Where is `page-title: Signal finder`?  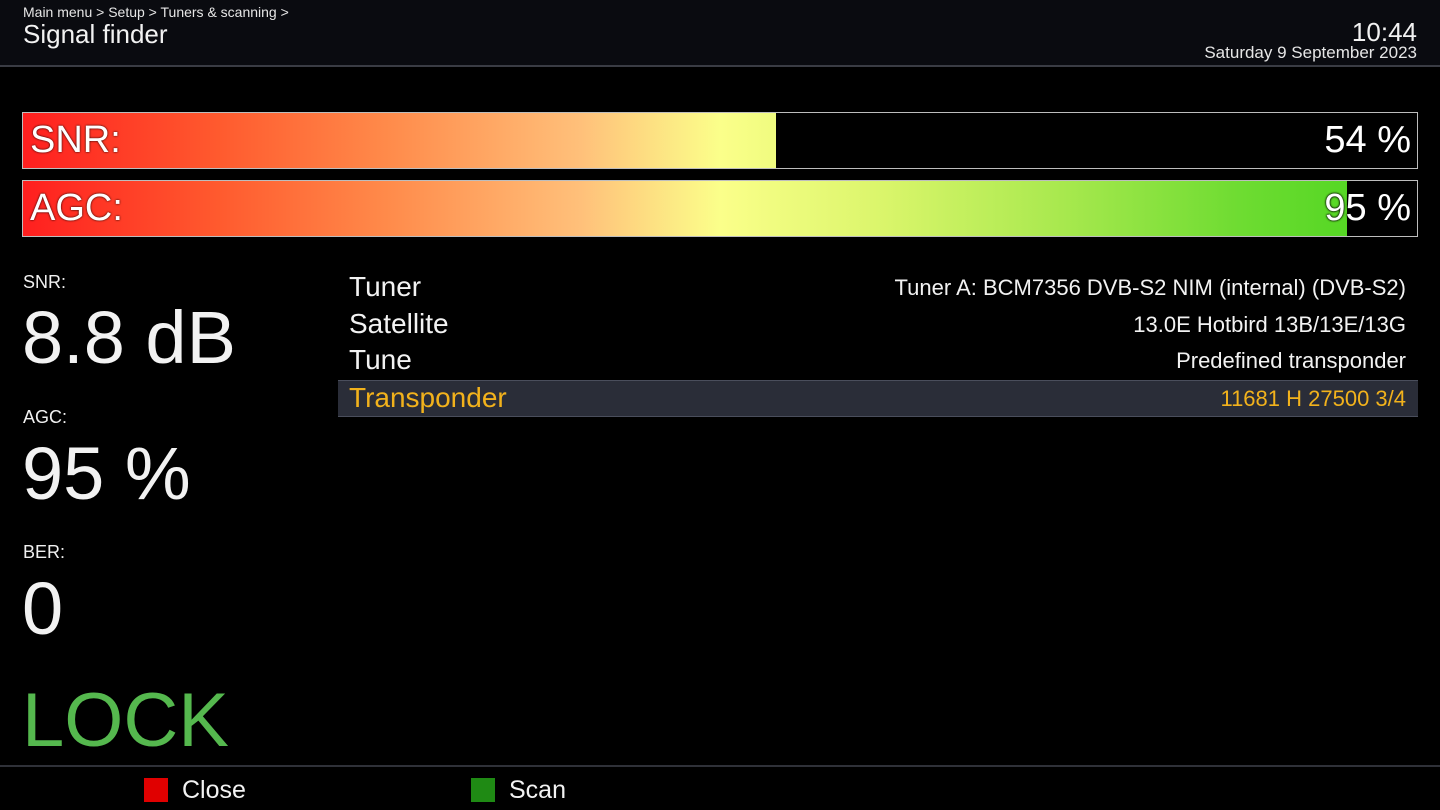 page-title: Signal finder is located at coordinates (95, 34).